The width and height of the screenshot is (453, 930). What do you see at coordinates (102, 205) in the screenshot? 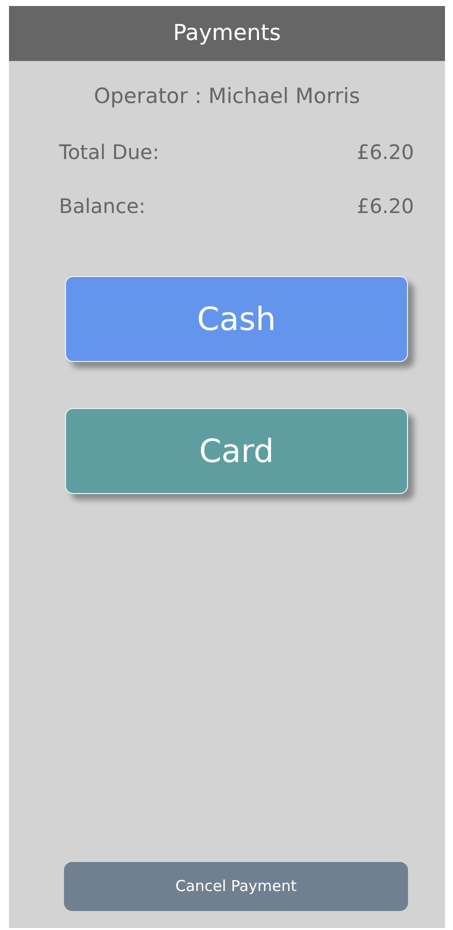
I see `total-label: Balance:` at bounding box center [102, 205].